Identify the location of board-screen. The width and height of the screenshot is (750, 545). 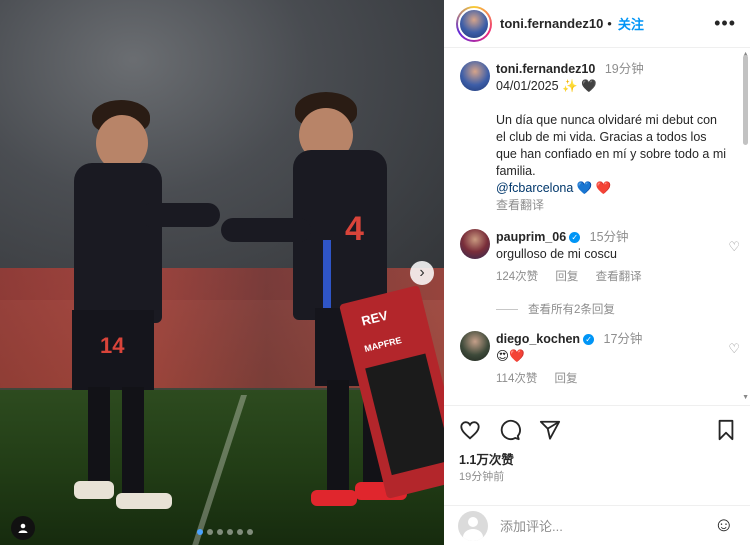
(404, 414).